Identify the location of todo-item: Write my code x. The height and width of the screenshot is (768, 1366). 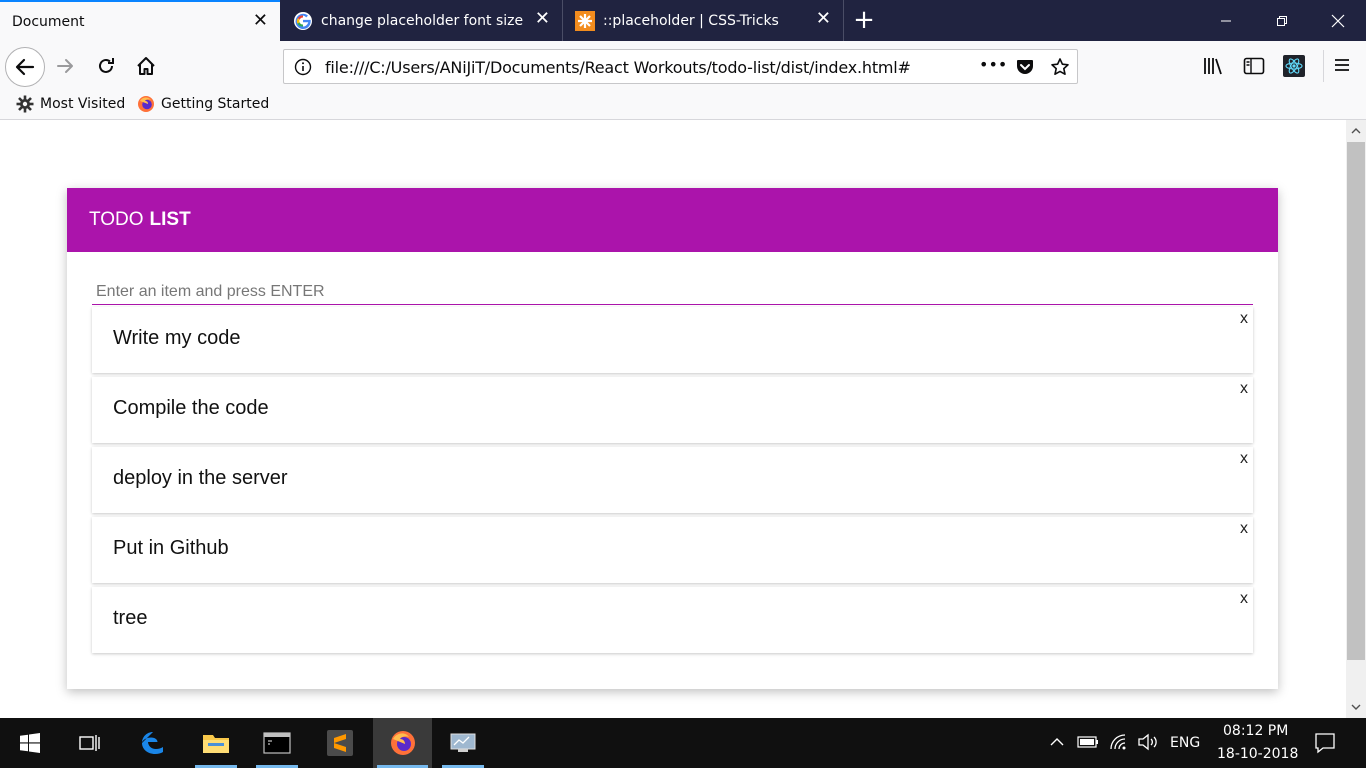
(672, 340).